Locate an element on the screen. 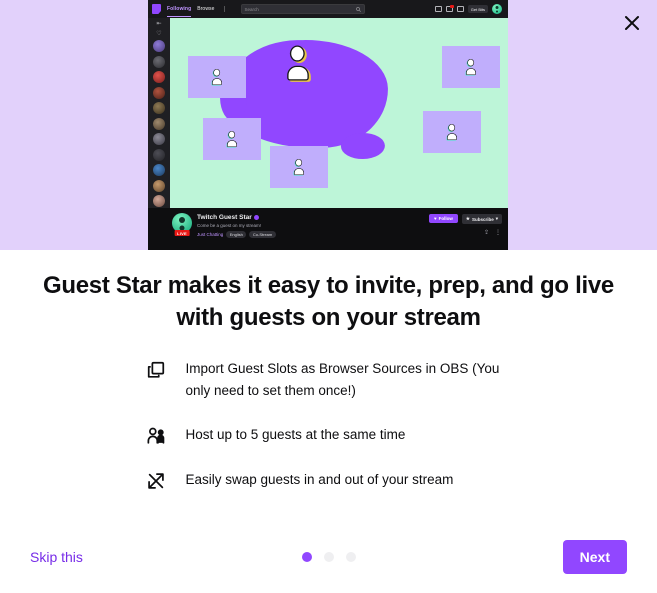 The image size is (657, 593). get-bits-button: Get Bits is located at coordinates (477, 9).